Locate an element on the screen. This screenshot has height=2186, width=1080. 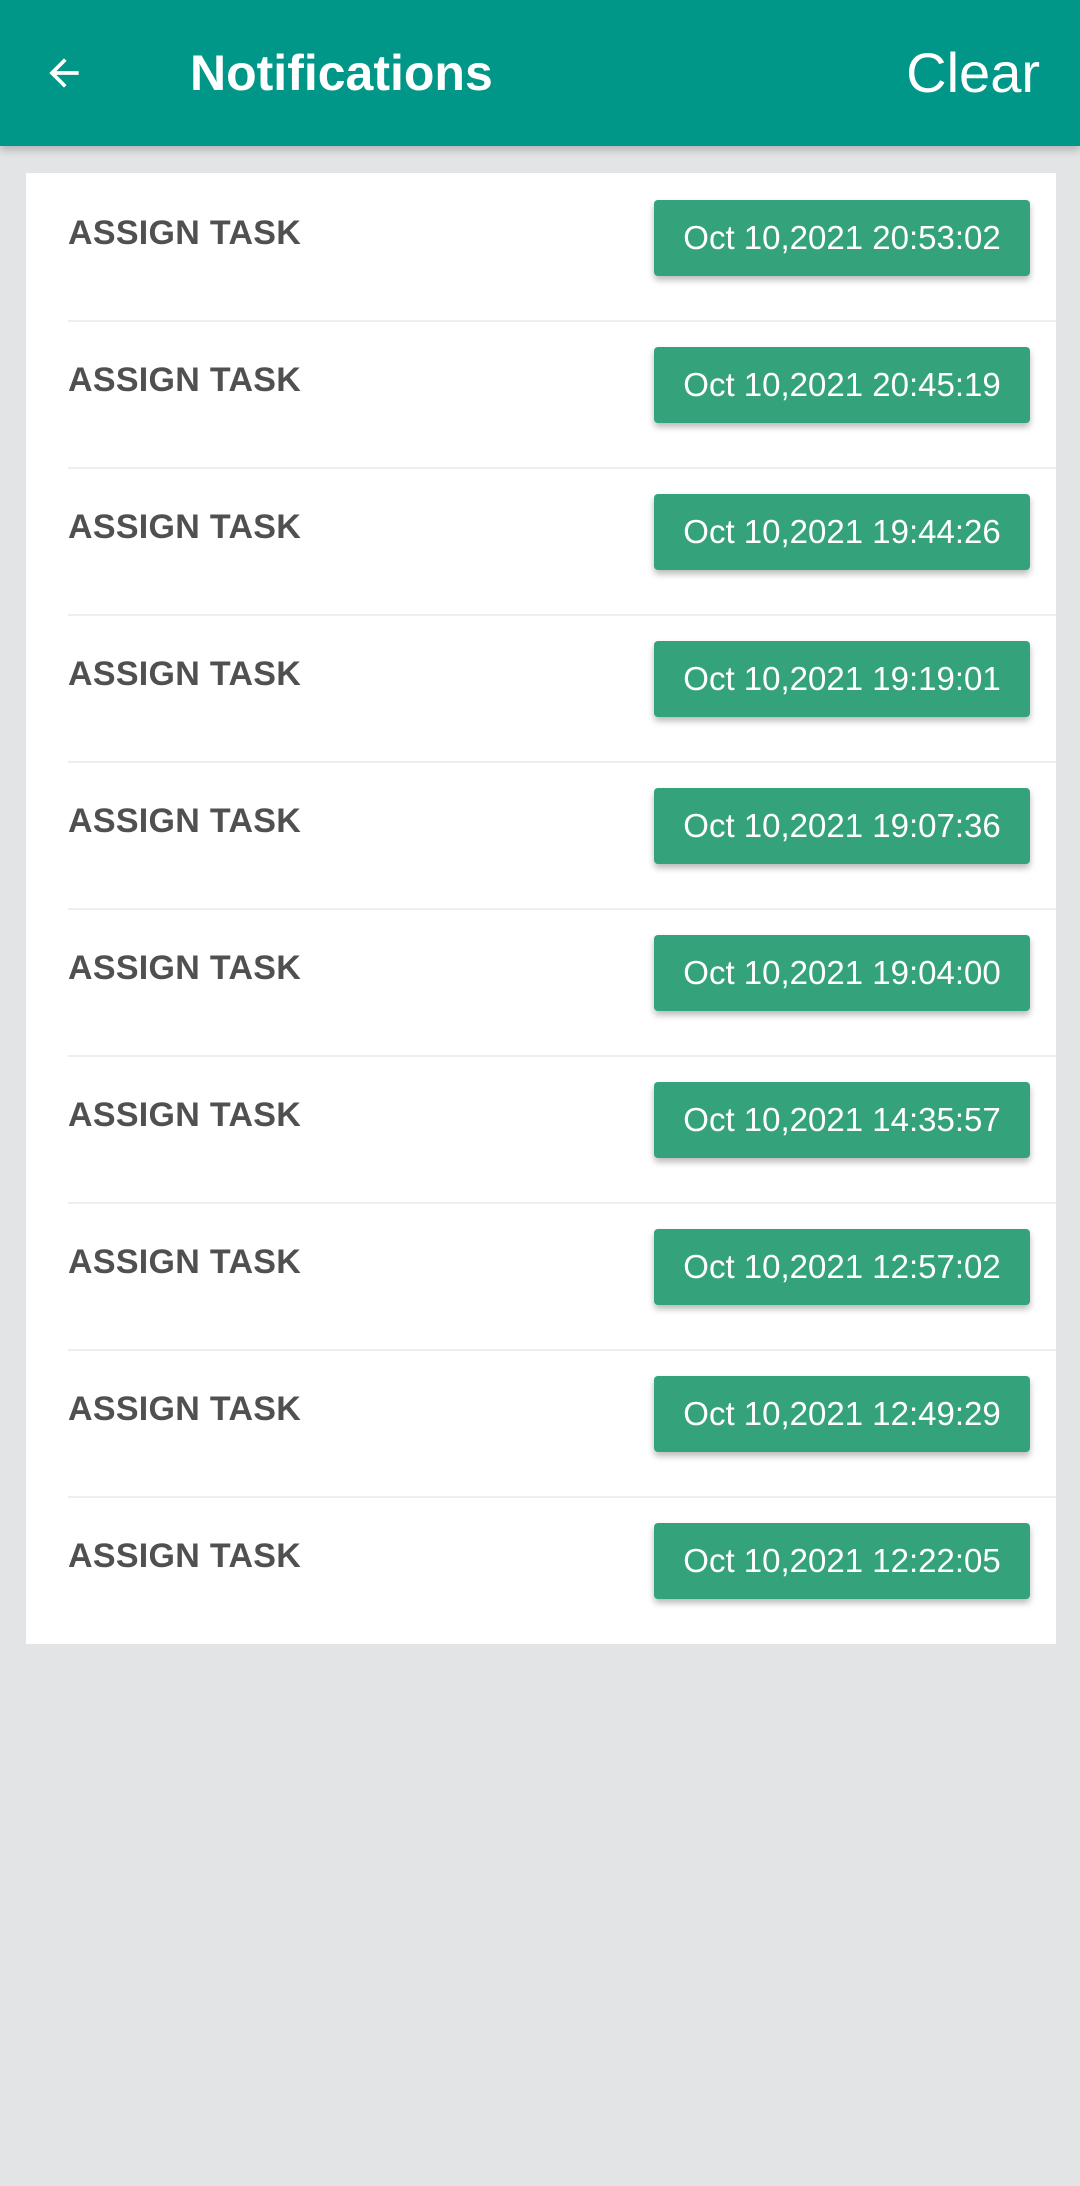
notification-item: ASSIGN TASK Oct 10,2021 20:45:19 is located at coordinates (541, 393).